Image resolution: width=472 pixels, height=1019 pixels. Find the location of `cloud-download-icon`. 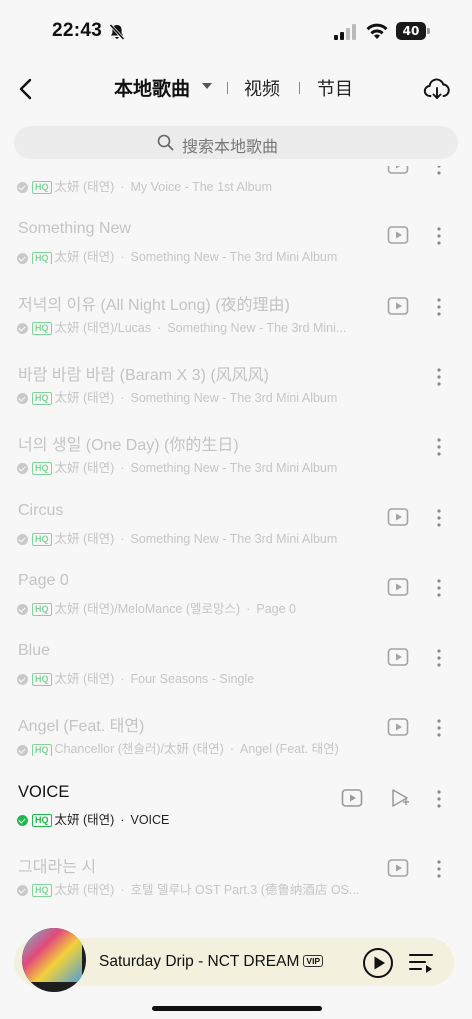

cloud-download-icon is located at coordinates (437, 89).